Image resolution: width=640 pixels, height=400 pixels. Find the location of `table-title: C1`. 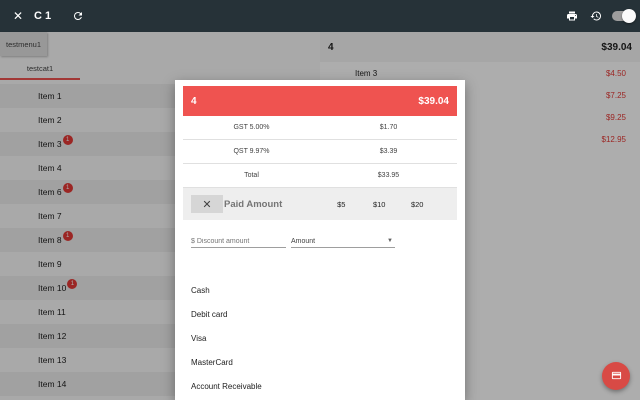

table-title: C1 is located at coordinates (44, 16).